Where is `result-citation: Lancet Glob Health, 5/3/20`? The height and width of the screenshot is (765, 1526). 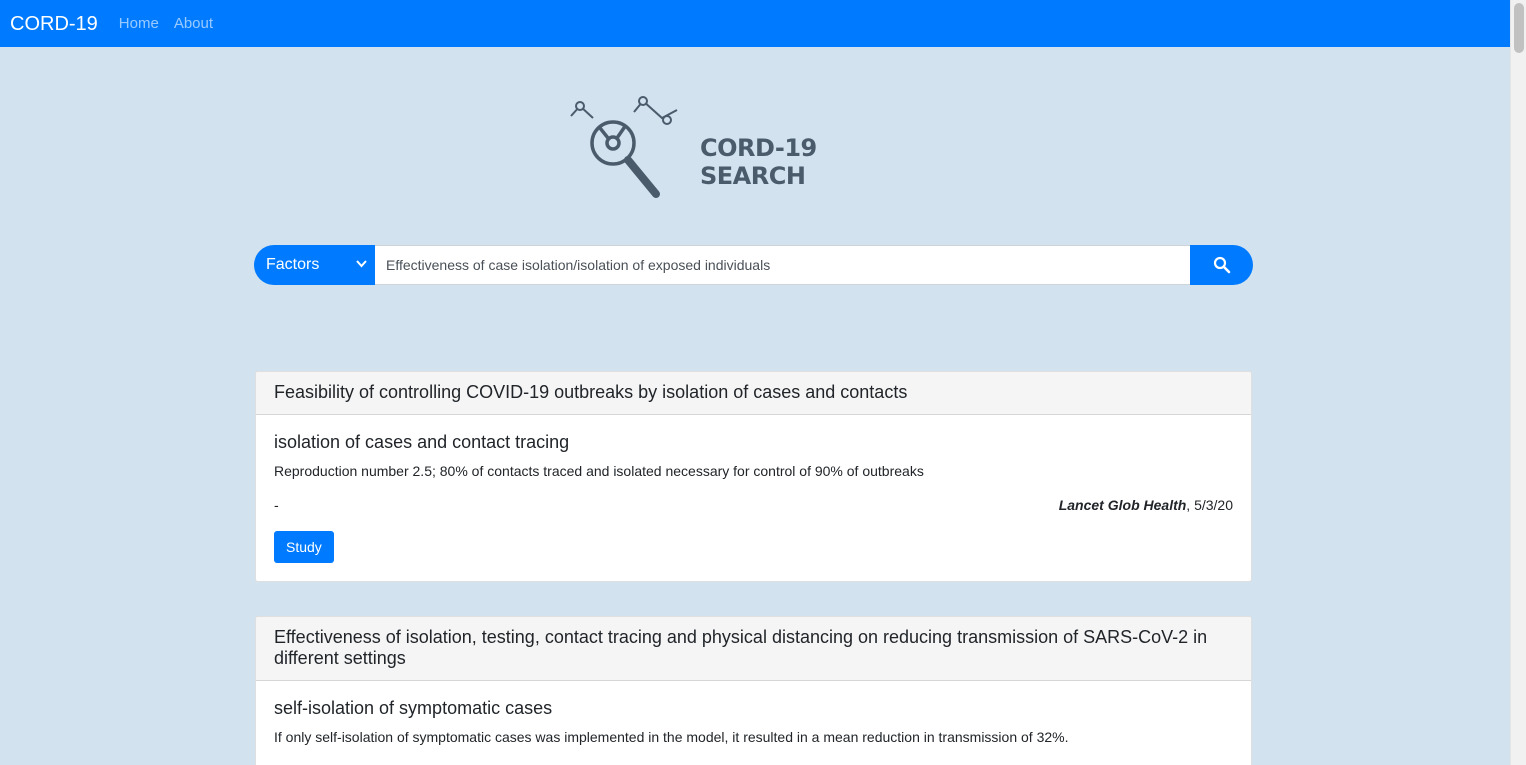 result-citation: Lancet Glob Health, 5/3/20 is located at coordinates (1146, 505).